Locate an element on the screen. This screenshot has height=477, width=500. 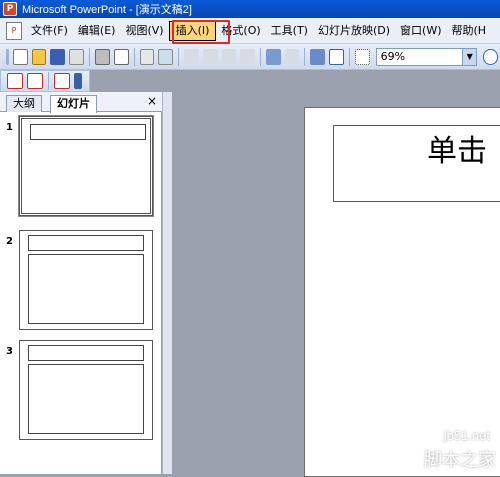
chevron-down-icon: ▼ is located at coordinates (469, 56).